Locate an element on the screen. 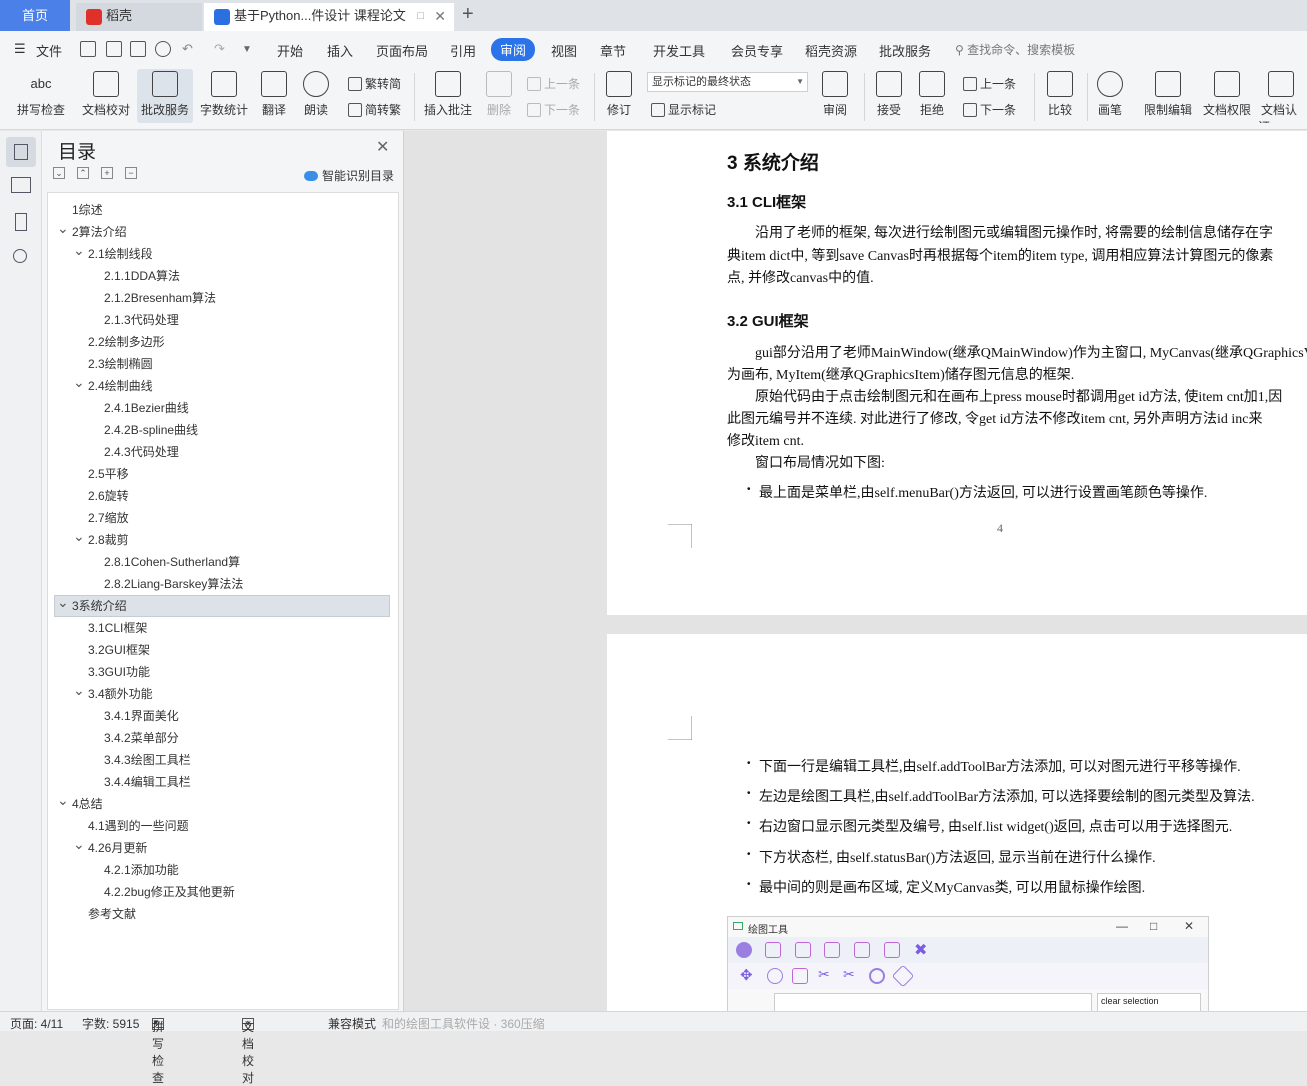 The width and height of the screenshot is (1307, 1086). chapter-nav-icon is located at coordinates (21, 185).